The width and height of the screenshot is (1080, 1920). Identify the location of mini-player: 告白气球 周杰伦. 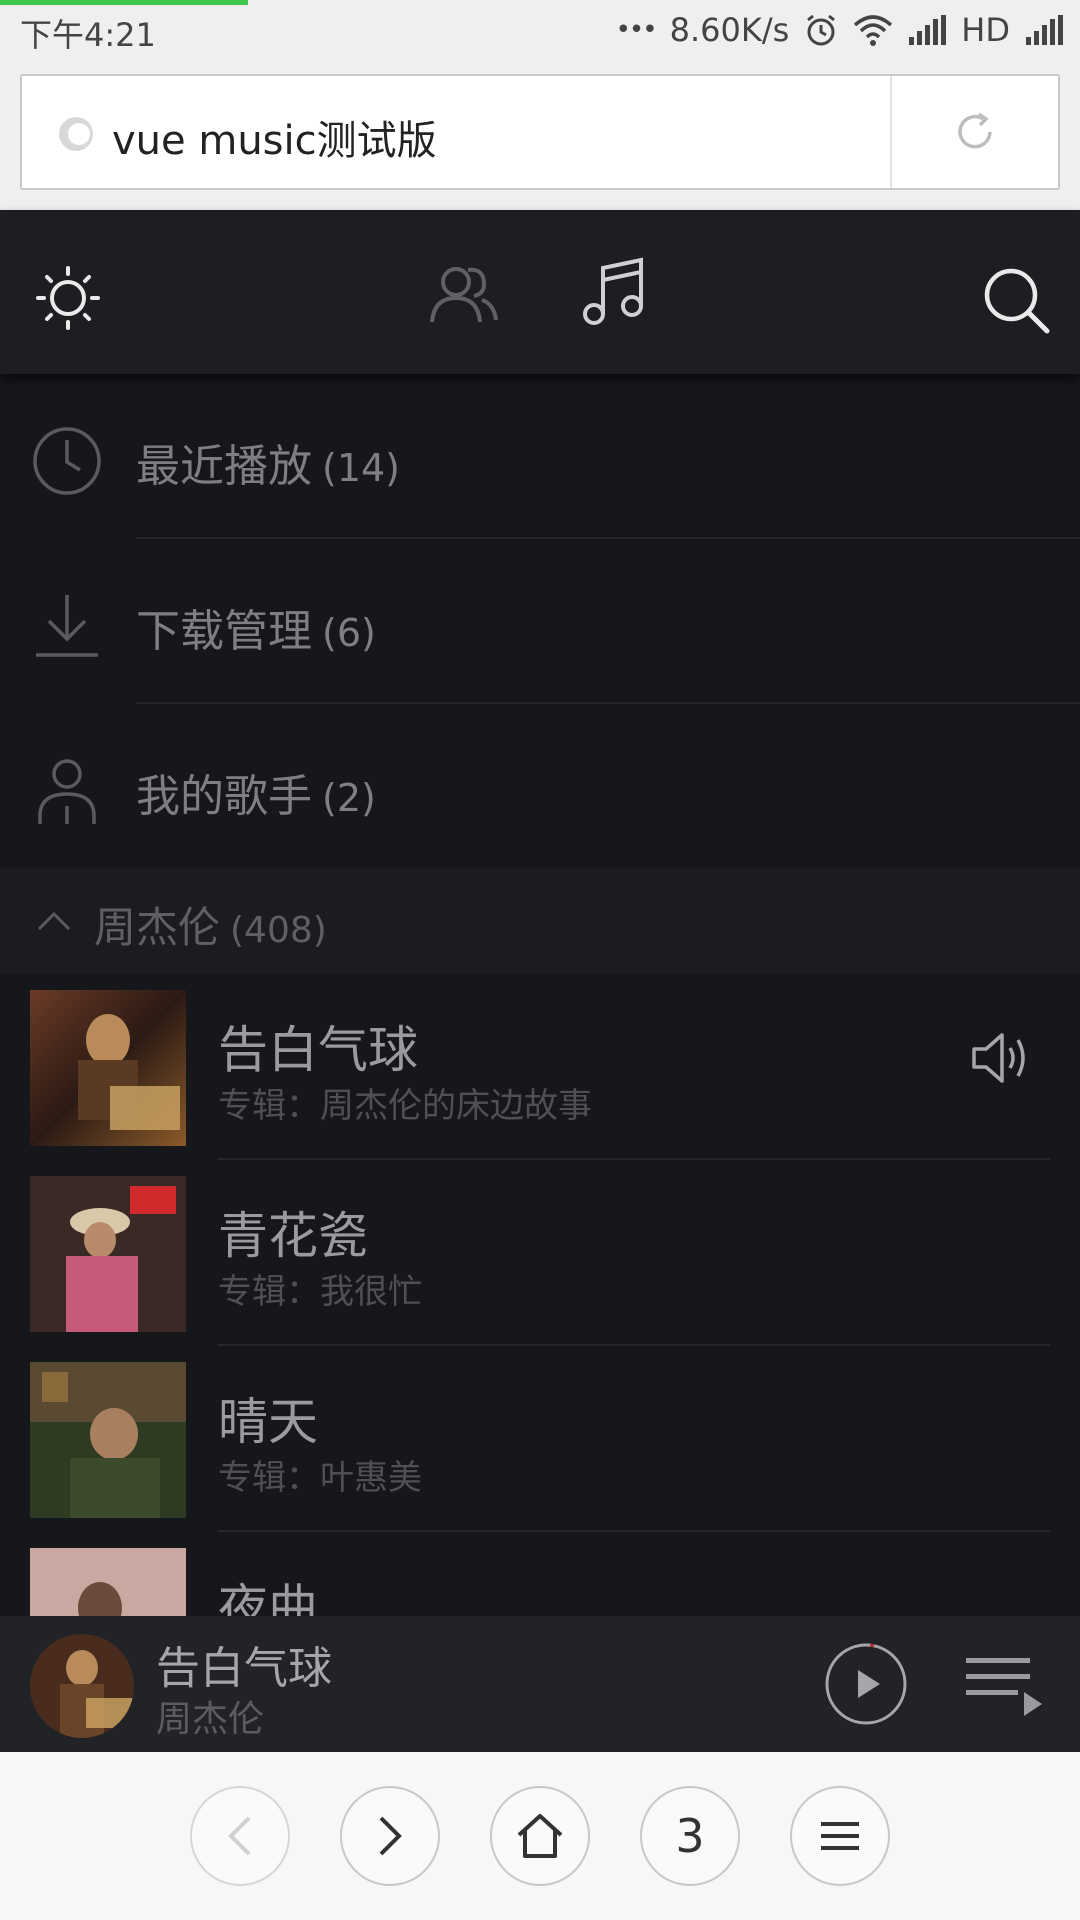
(540, 1684).